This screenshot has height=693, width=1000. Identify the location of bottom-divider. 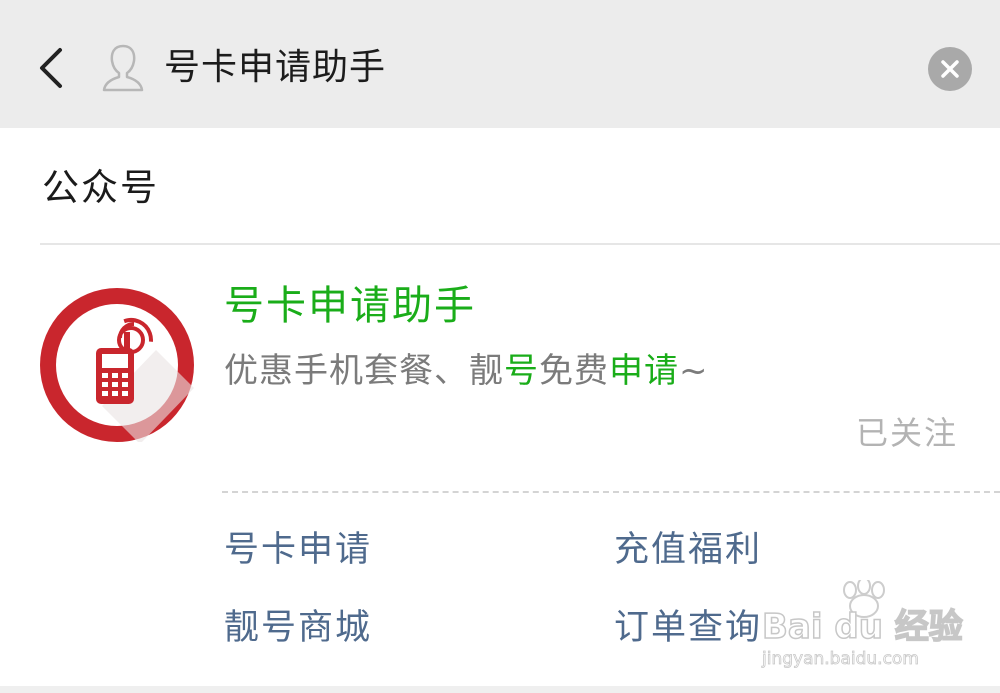
(500, 689).